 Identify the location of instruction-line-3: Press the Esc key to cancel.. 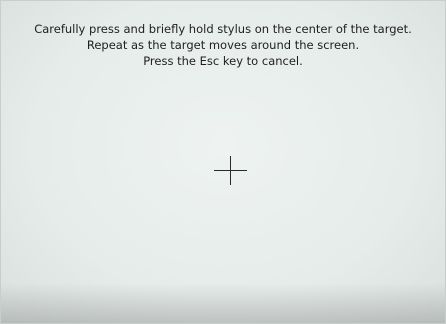
(223, 61).